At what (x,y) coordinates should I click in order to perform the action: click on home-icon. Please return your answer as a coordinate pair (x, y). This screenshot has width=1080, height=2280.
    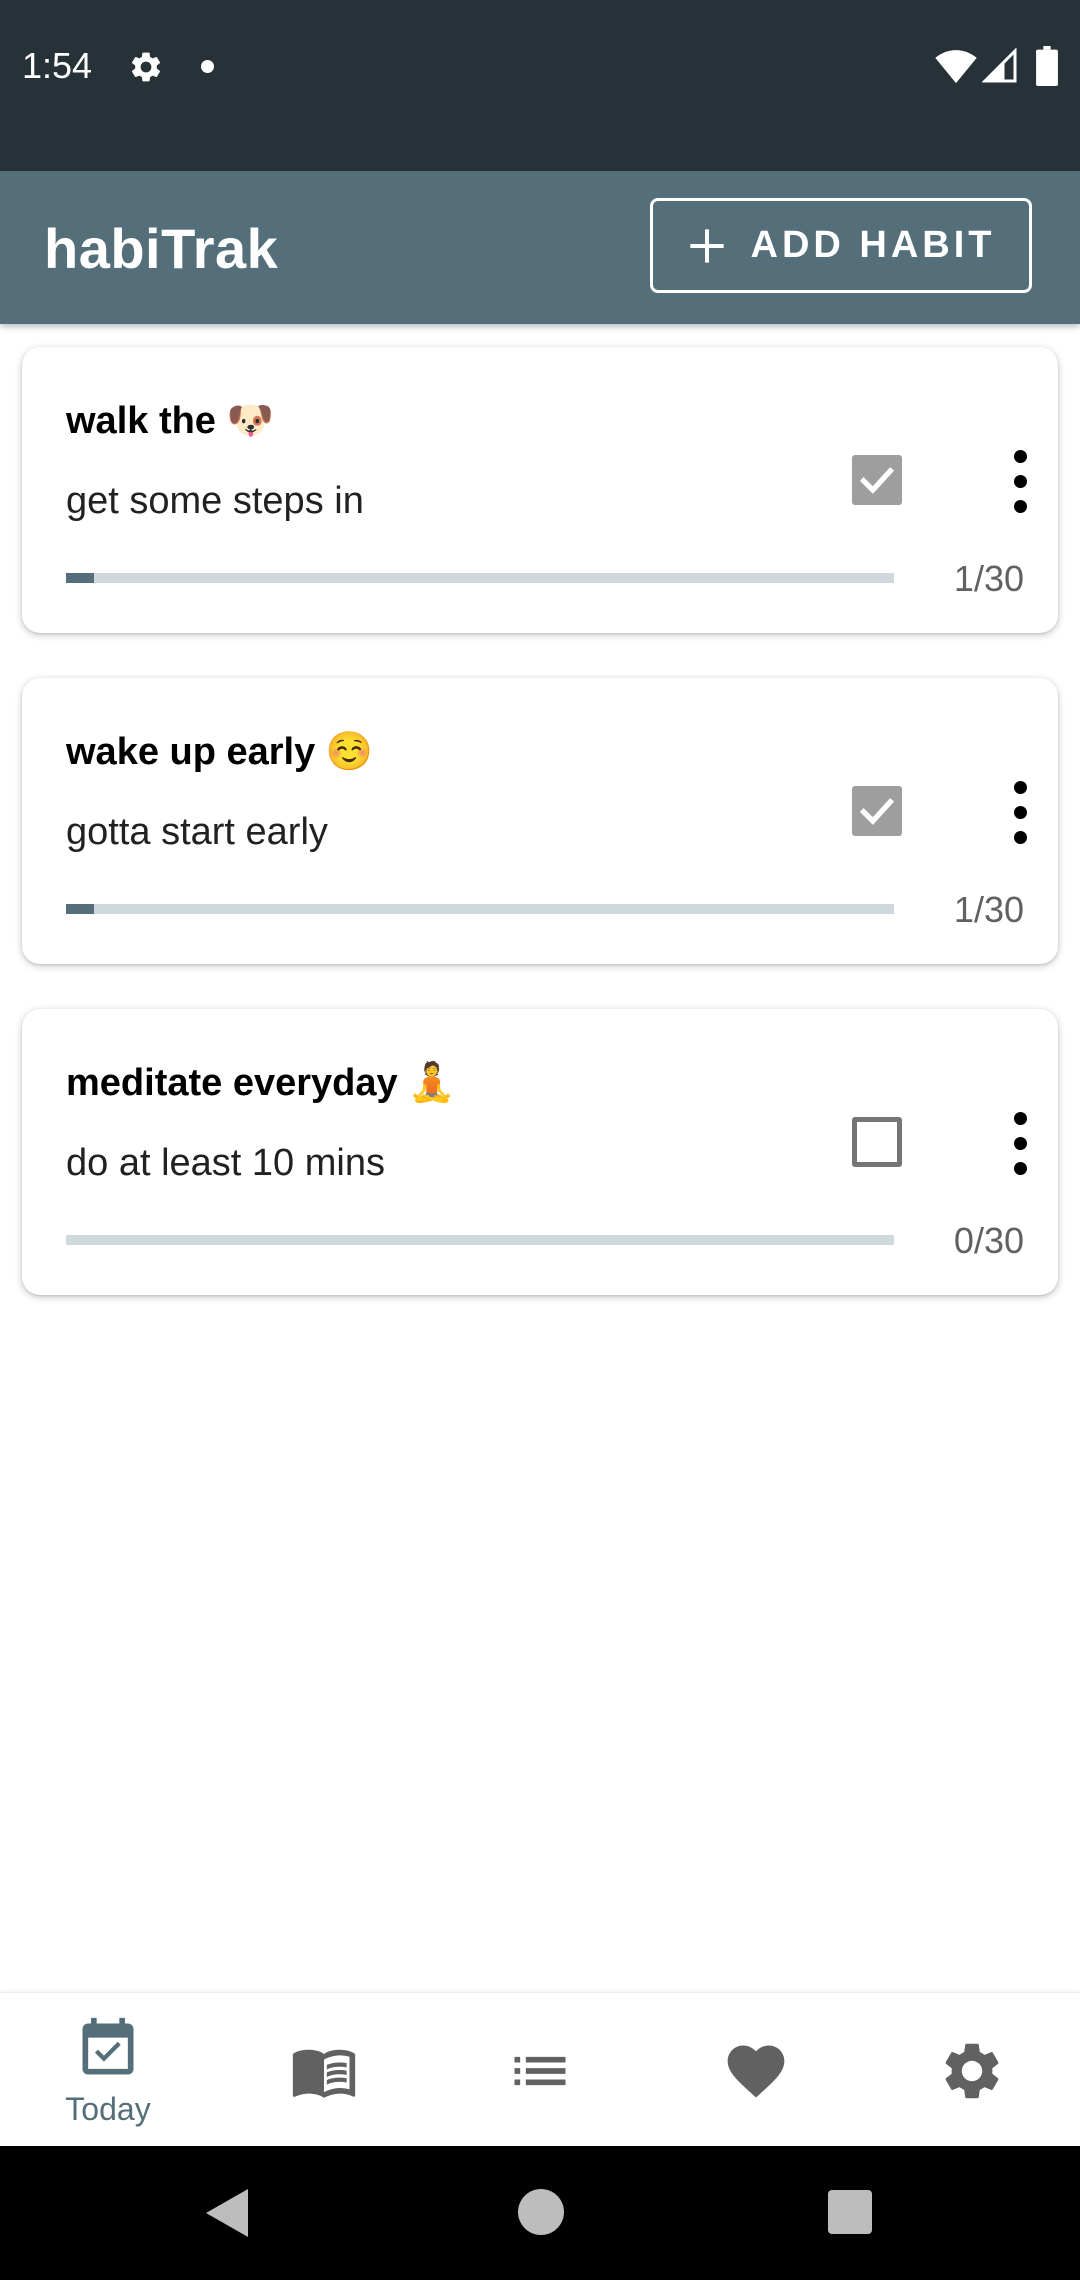
    Looking at the image, I should click on (541, 2212).